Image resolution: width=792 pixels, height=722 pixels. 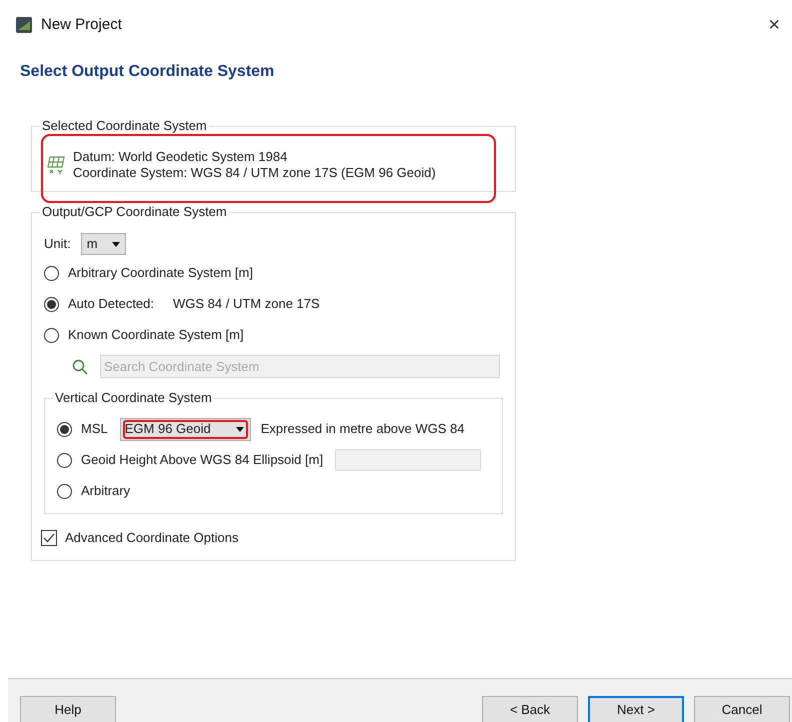 What do you see at coordinates (105, 491) in the screenshot?
I see `radio-label: Arbitrary` at bounding box center [105, 491].